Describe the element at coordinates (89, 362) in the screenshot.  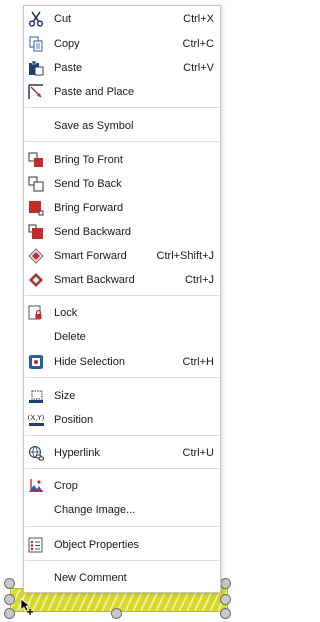
I see `menu-item-label: Hide Selection` at that location.